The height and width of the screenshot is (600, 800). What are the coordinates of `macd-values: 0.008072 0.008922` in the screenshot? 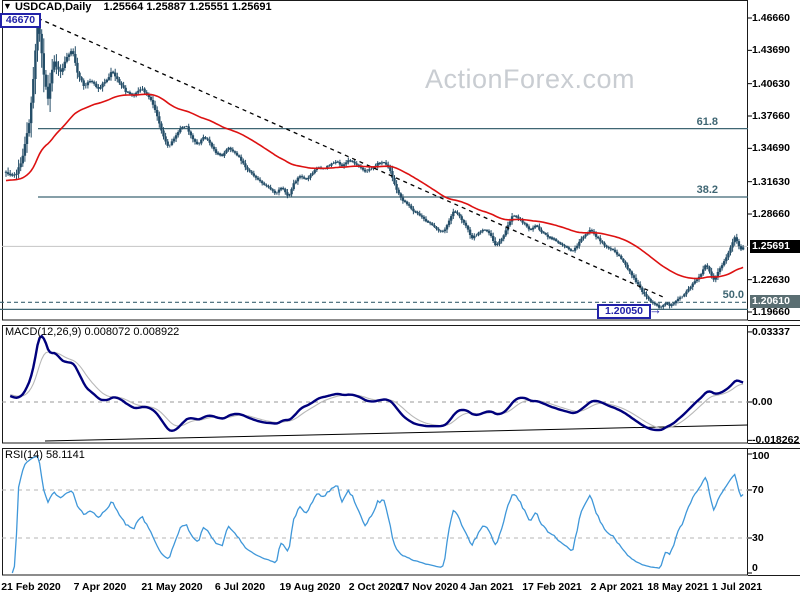 It's located at (132, 332).